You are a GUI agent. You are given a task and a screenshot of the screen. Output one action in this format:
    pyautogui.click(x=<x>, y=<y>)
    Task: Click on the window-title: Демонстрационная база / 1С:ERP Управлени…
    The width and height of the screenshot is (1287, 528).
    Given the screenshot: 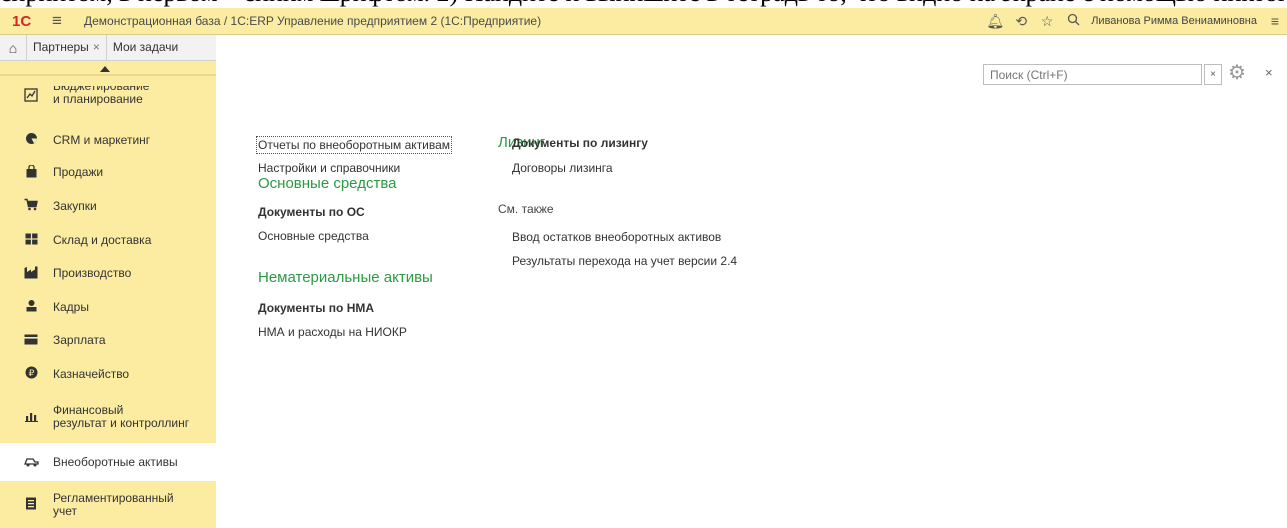 What is the action you would take?
    pyautogui.click(x=313, y=21)
    